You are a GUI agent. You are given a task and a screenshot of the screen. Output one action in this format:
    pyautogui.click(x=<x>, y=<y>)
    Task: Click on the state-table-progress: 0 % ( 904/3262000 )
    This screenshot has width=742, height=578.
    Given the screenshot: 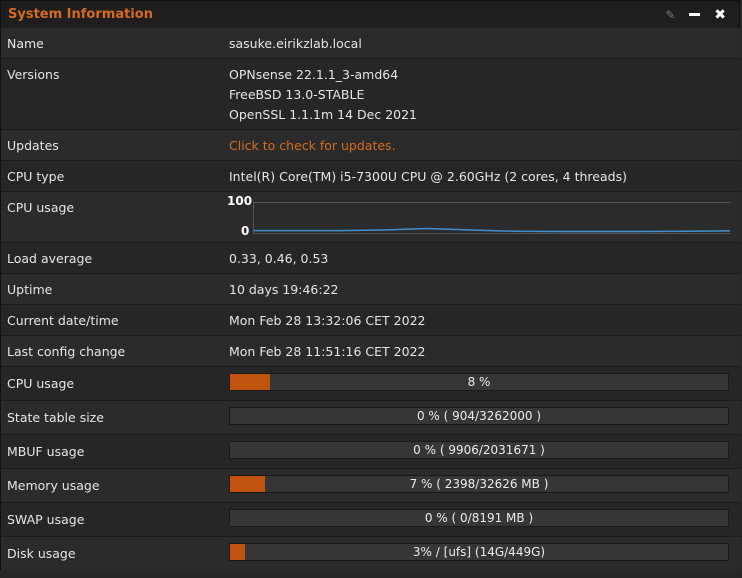 What is the action you would take?
    pyautogui.click(x=479, y=416)
    